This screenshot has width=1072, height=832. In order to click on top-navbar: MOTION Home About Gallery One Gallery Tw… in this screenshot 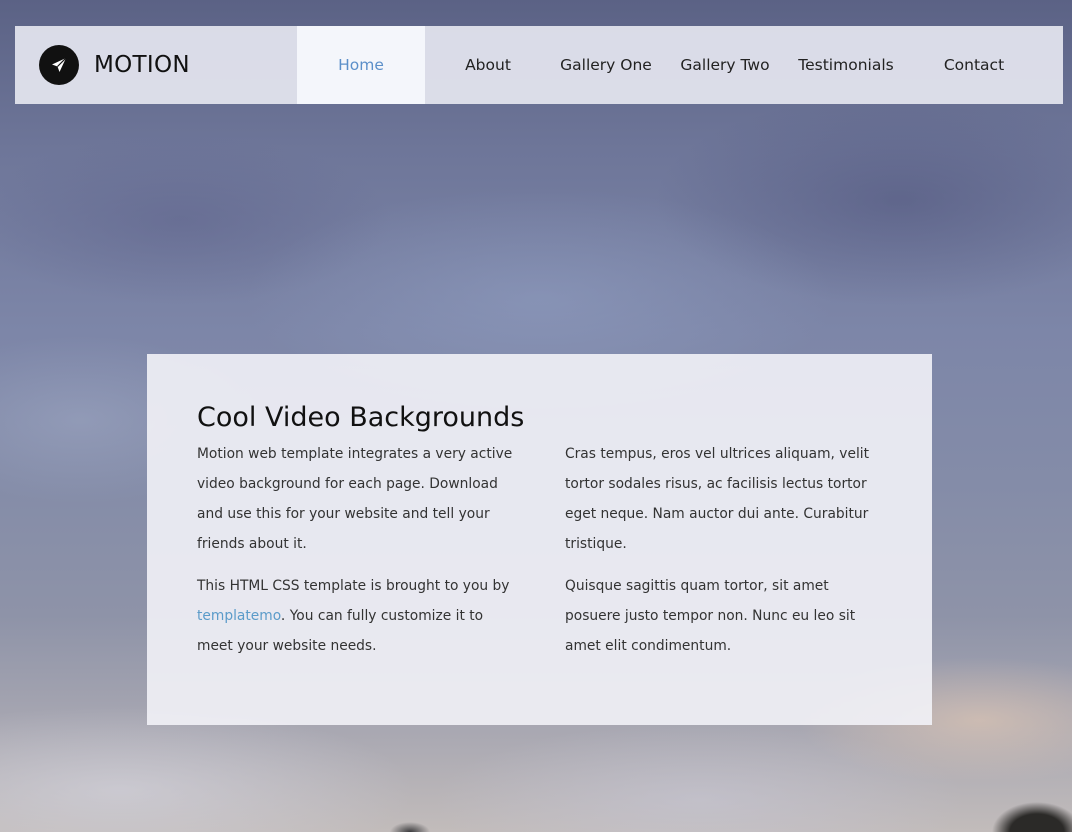, I will do `click(539, 65)`.